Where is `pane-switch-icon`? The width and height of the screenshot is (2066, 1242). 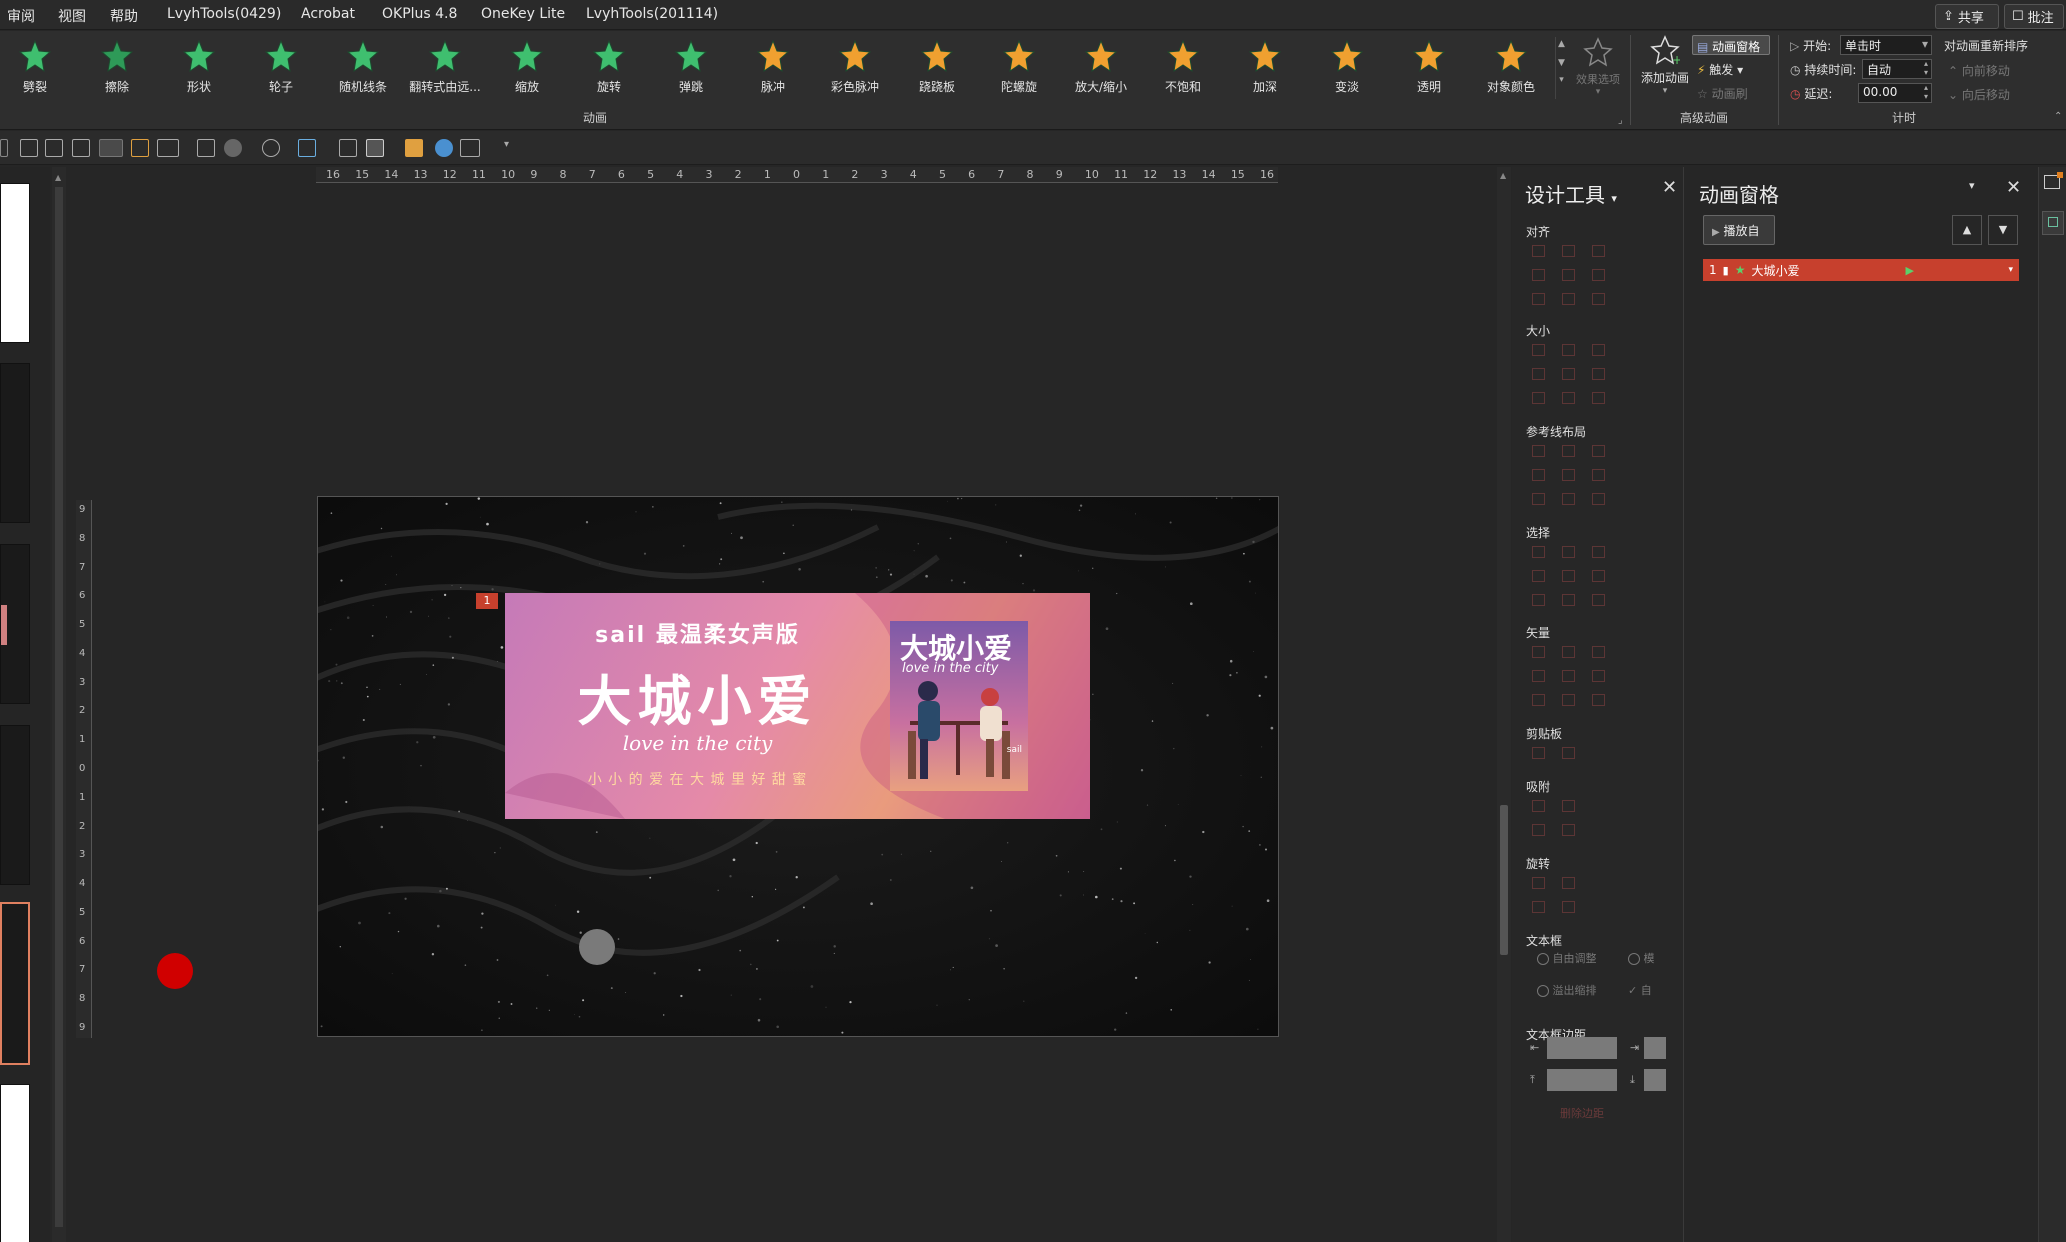
pane-switch-icon is located at coordinates (2053, 180).